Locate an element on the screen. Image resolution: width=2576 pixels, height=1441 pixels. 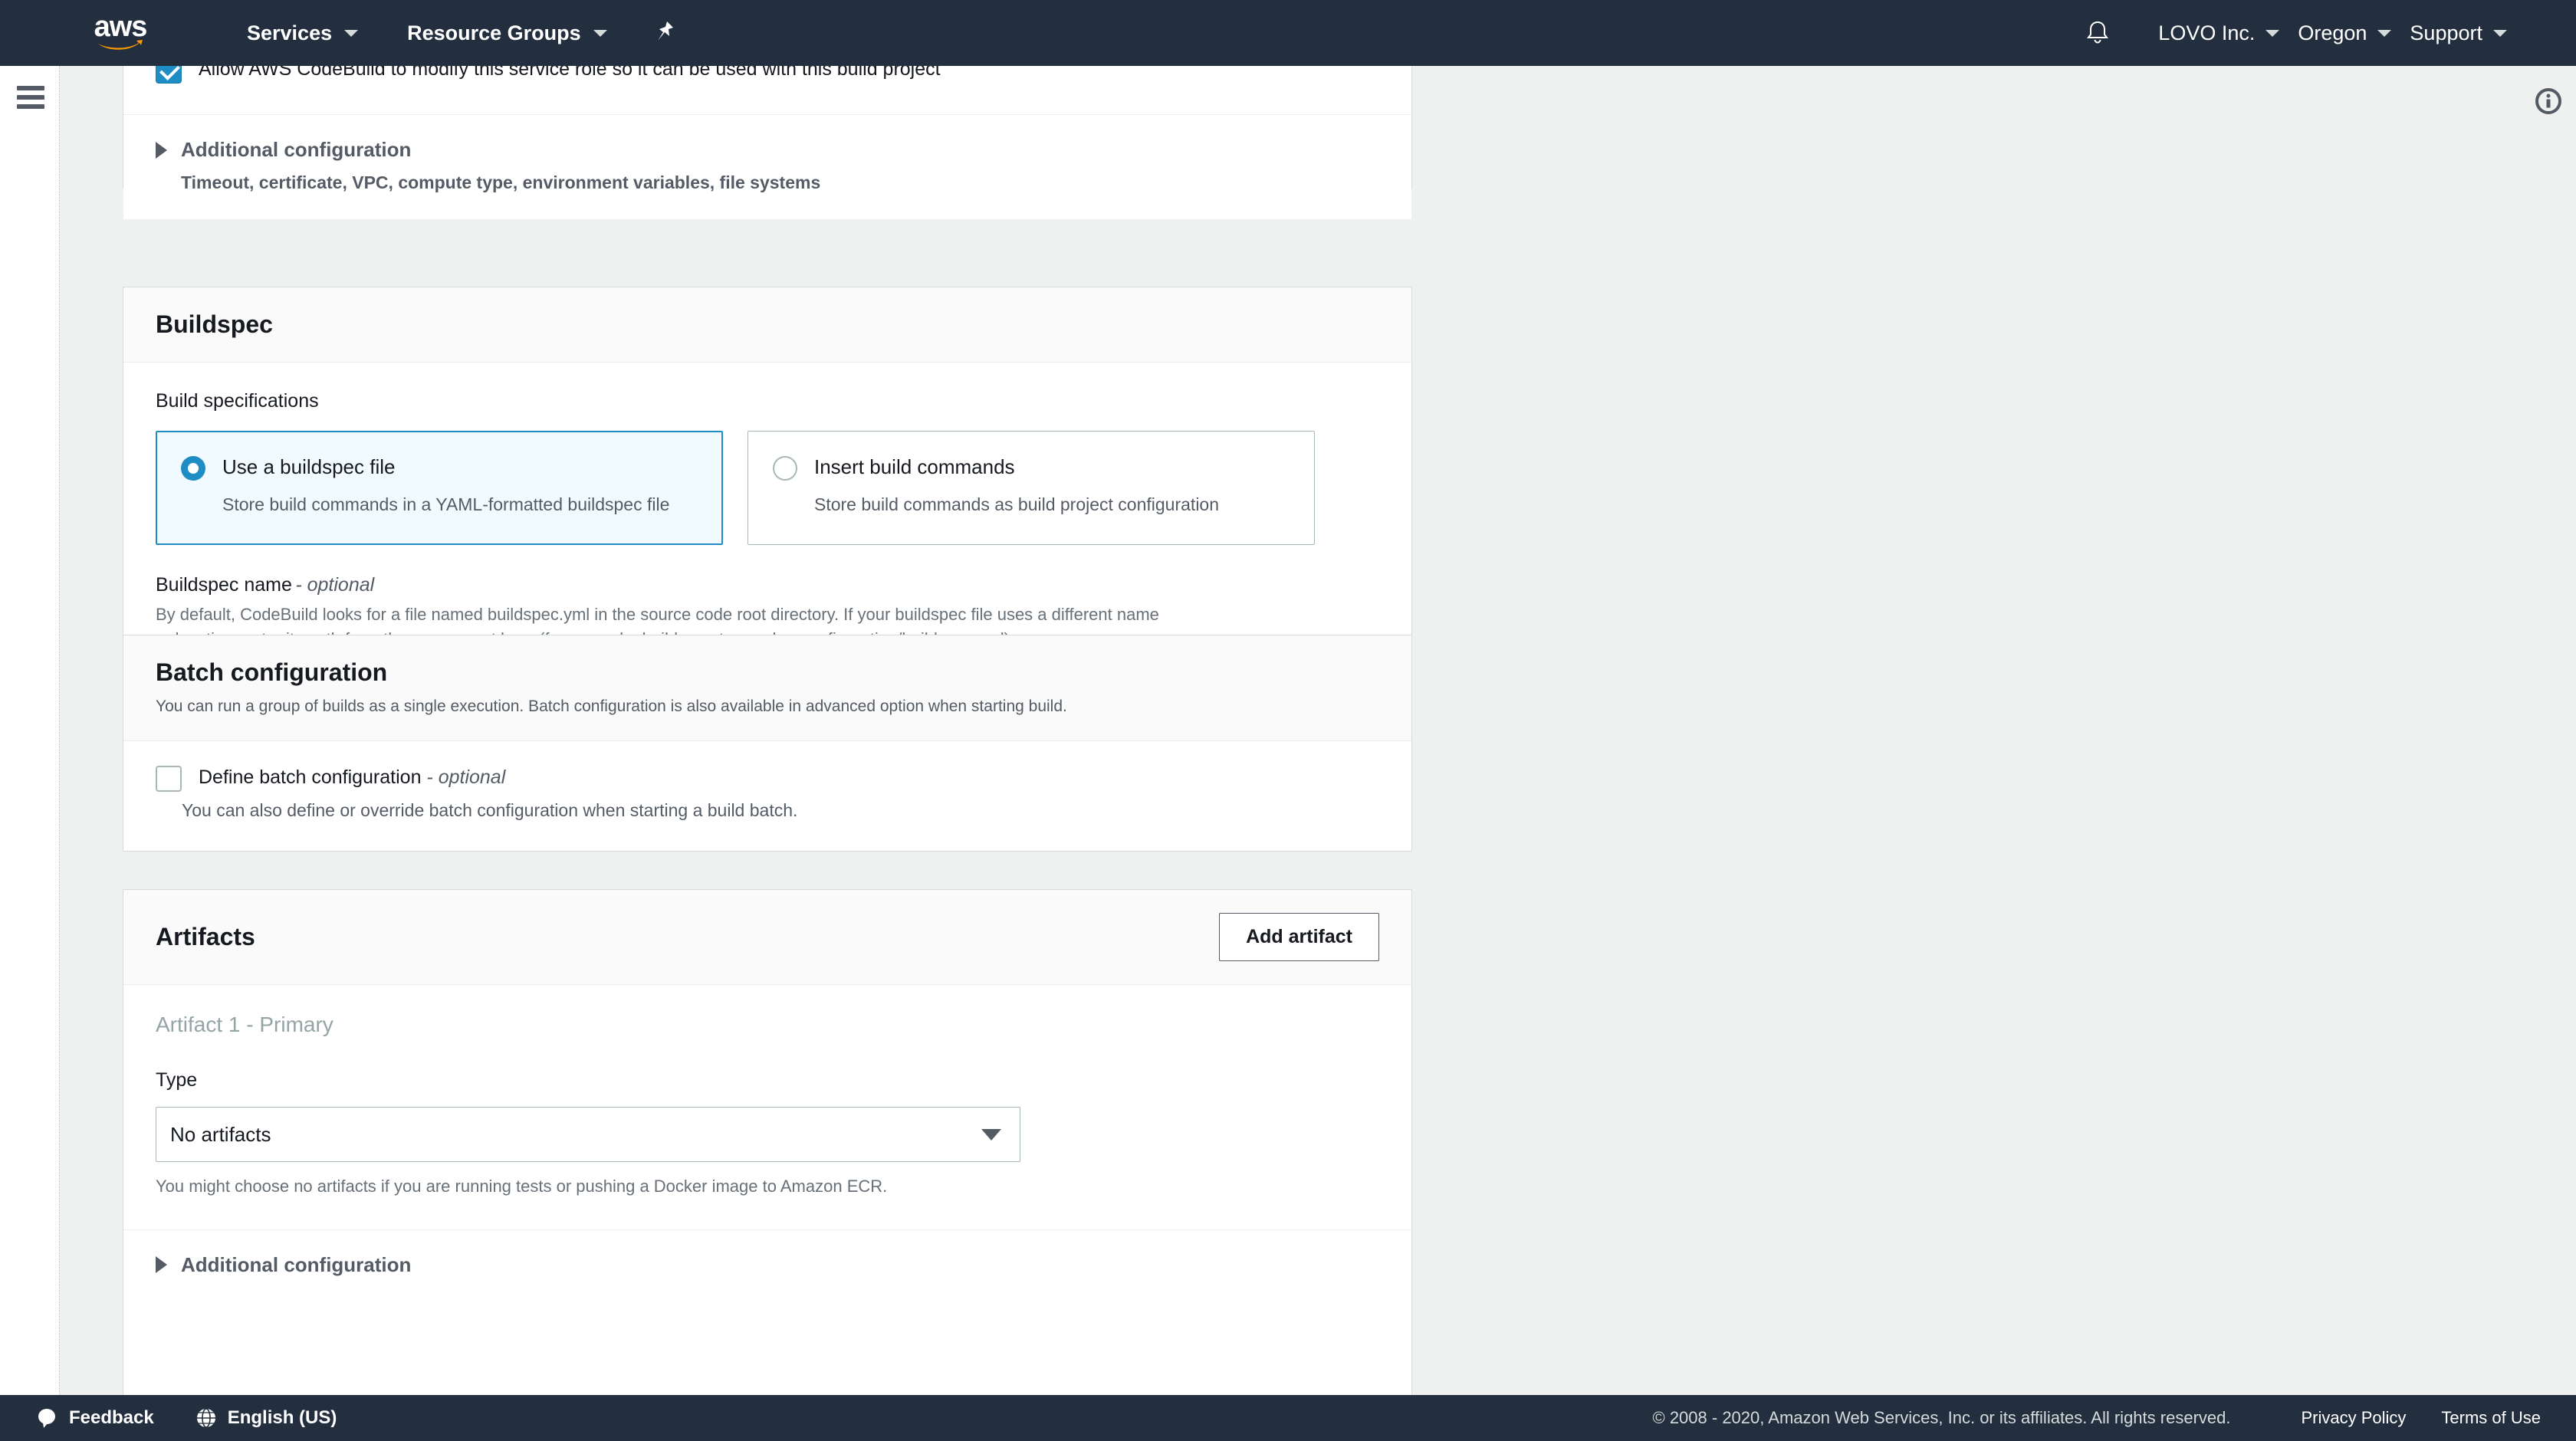
nav-region-menu: Oregon is located at coordinates (2344, 33).